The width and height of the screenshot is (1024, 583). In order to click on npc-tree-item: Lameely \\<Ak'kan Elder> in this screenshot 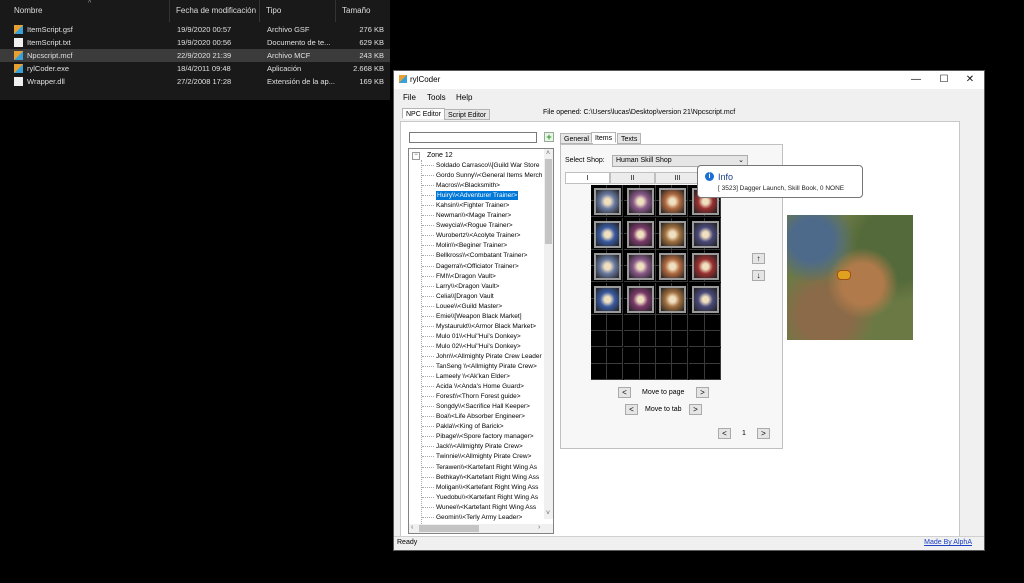, I will do `click(491, 376)`.